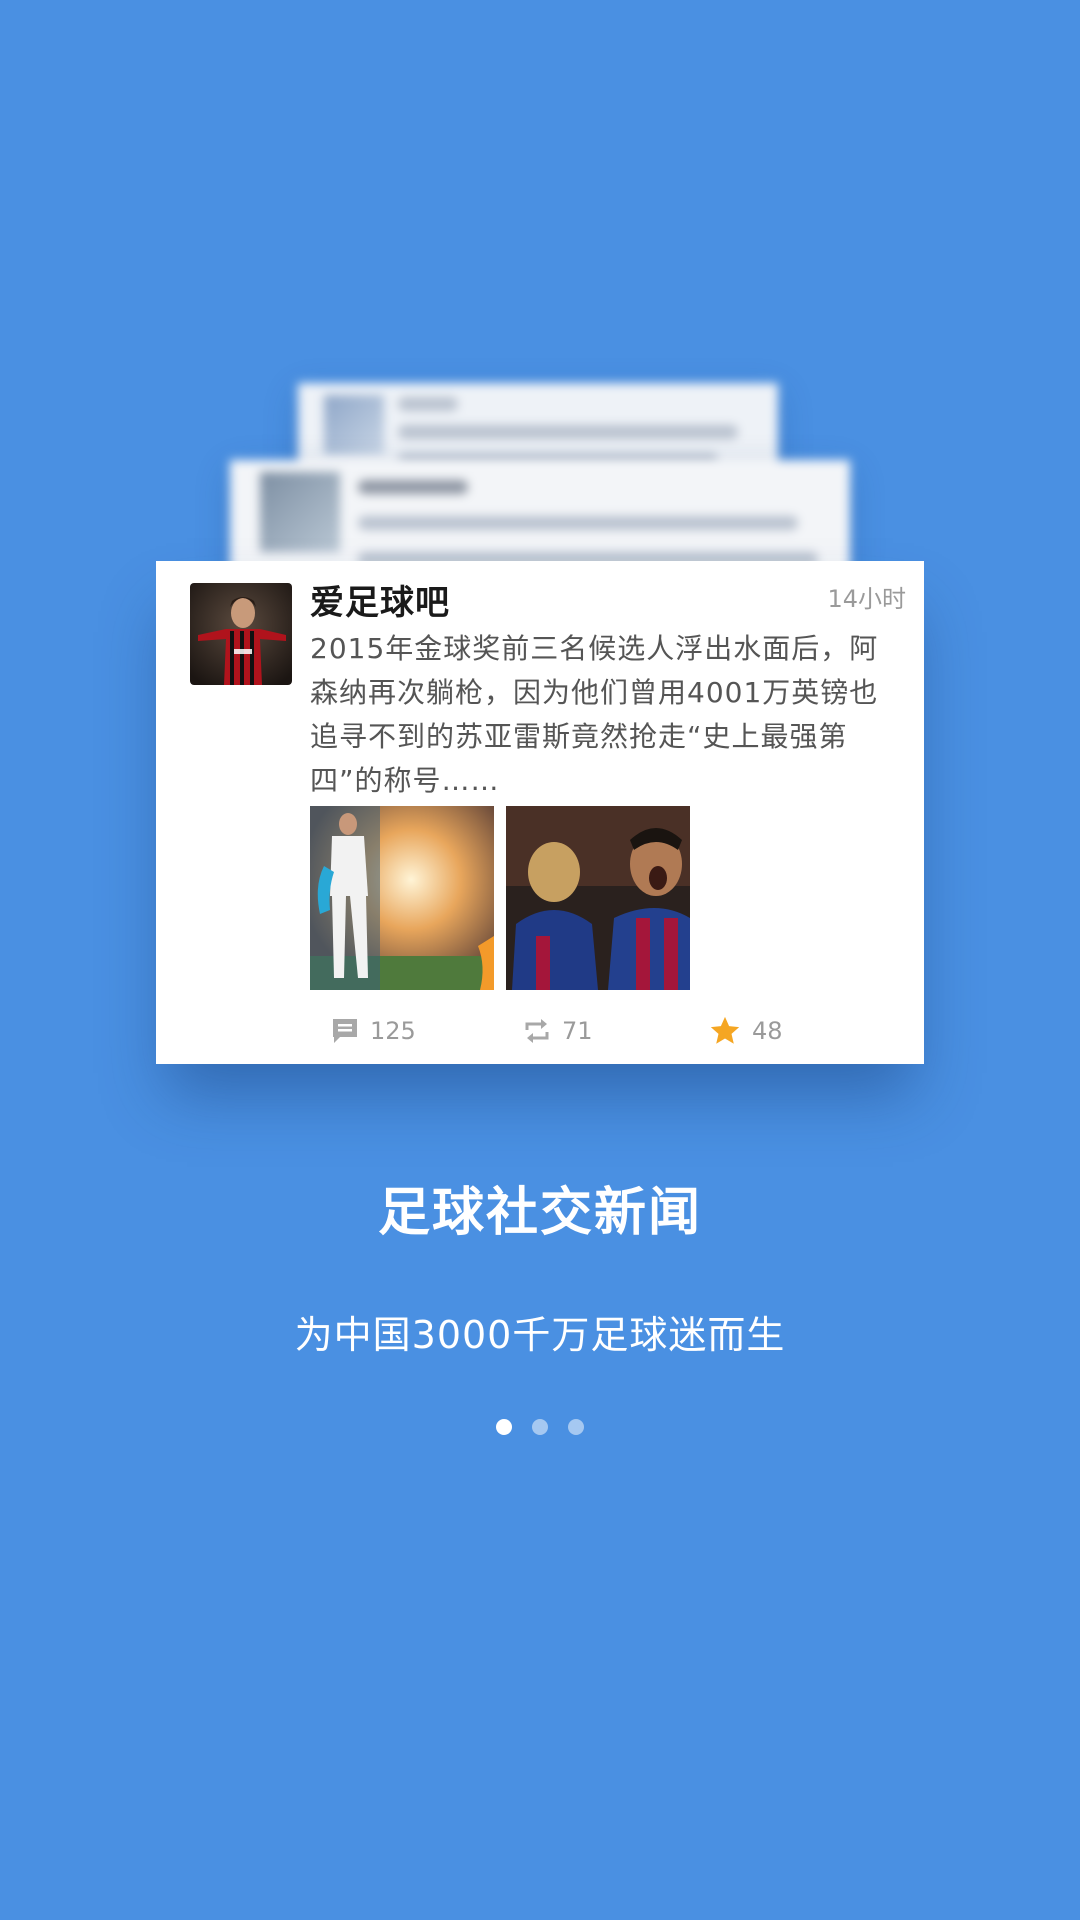 The image size is (1080, 1920). I want to click on comment-button: 125, so click(373, 1031).